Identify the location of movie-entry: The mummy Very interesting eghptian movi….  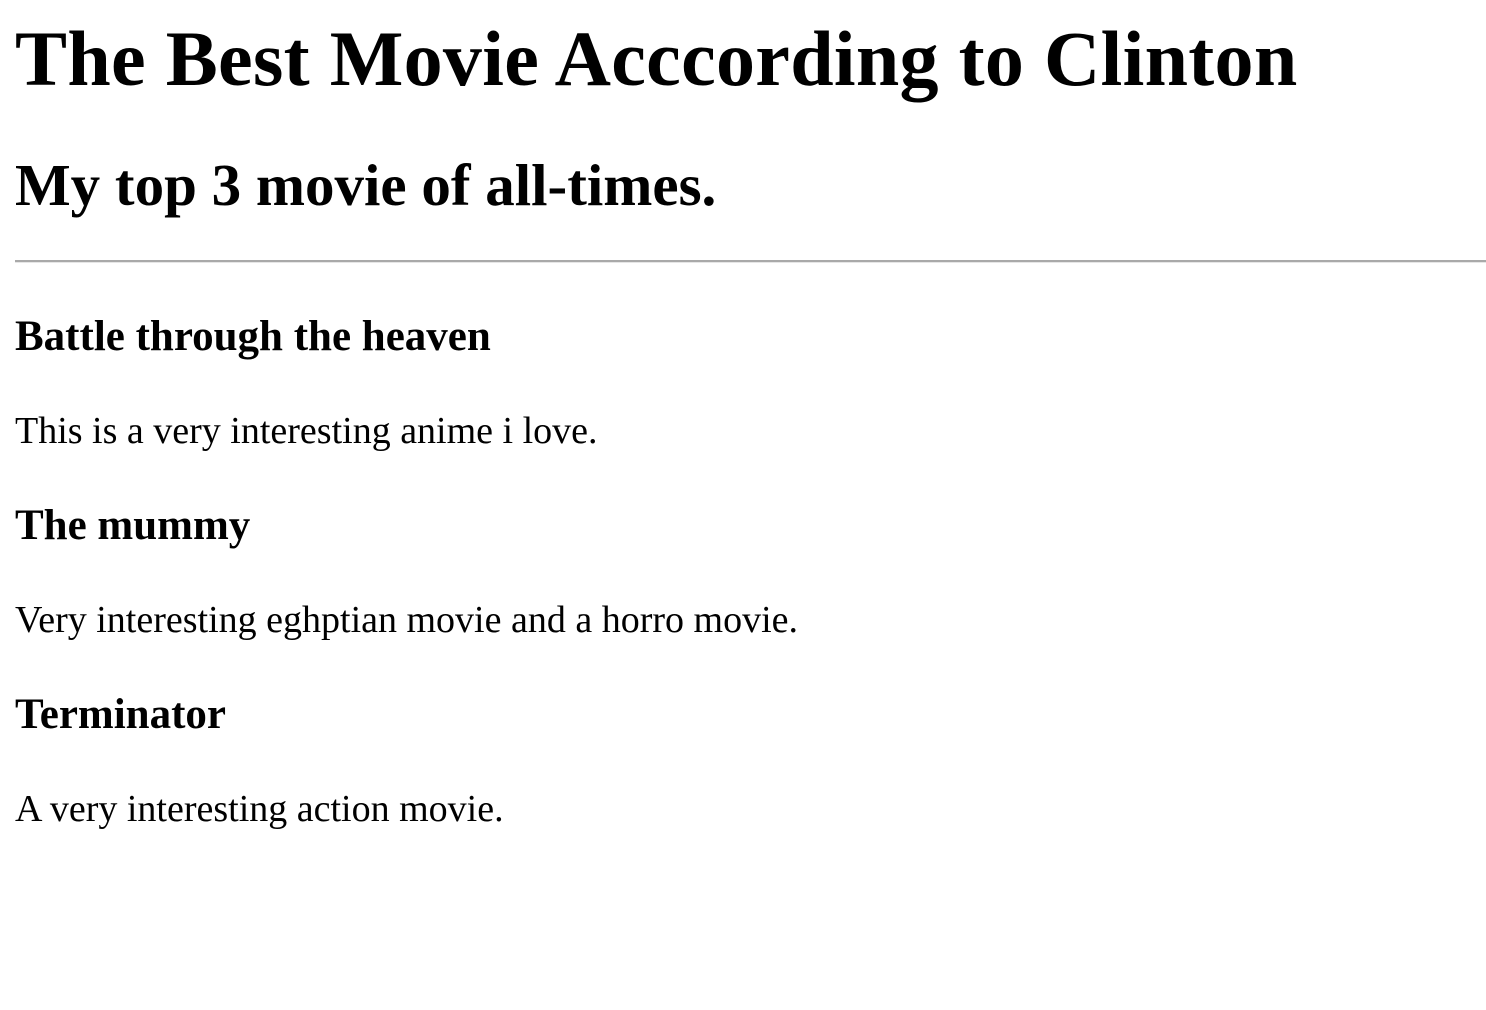
(750, 572).